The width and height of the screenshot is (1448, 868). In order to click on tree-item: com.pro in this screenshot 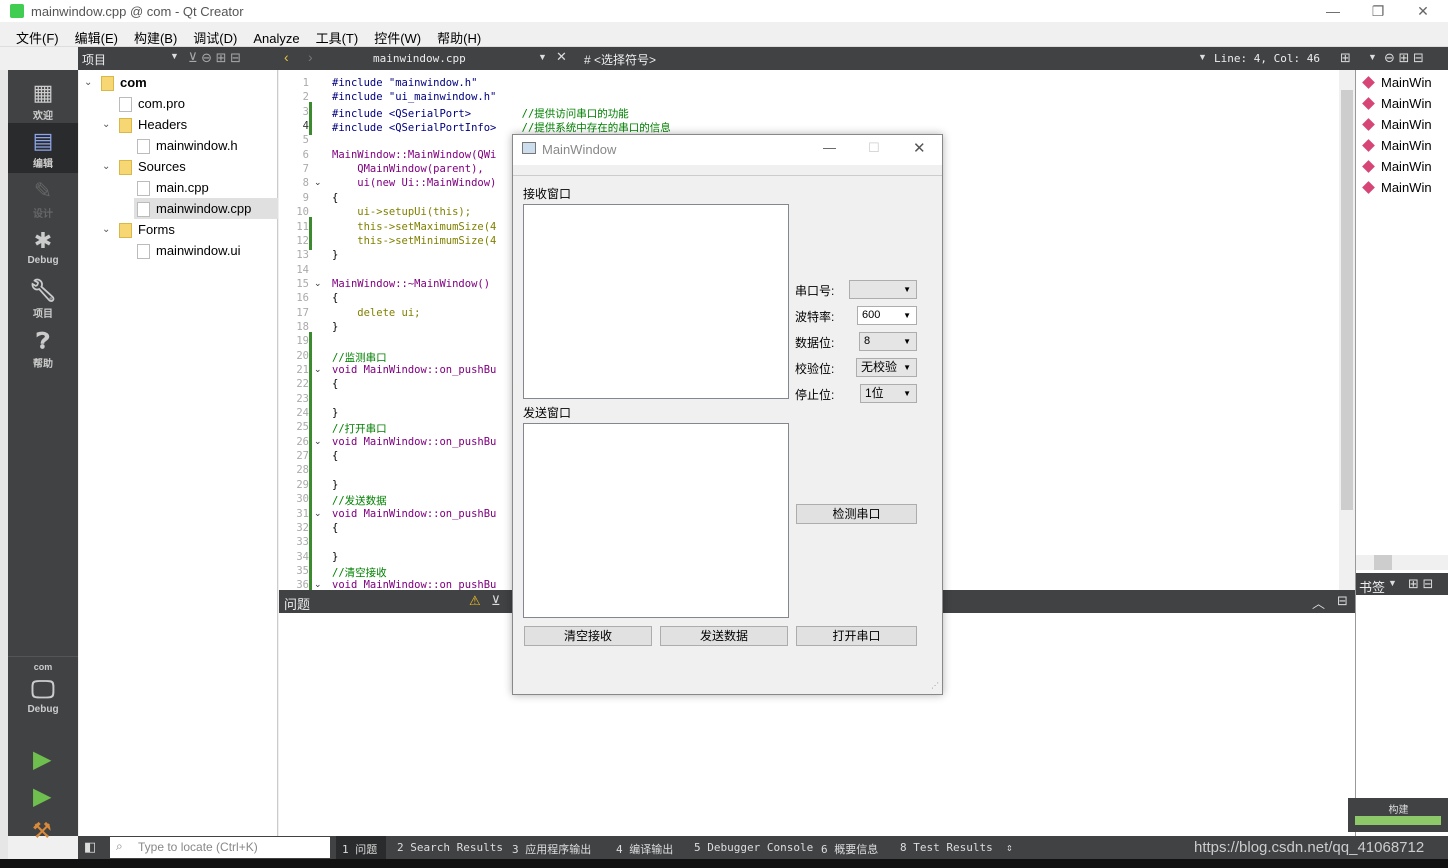, I will do `click(152, 103)`.